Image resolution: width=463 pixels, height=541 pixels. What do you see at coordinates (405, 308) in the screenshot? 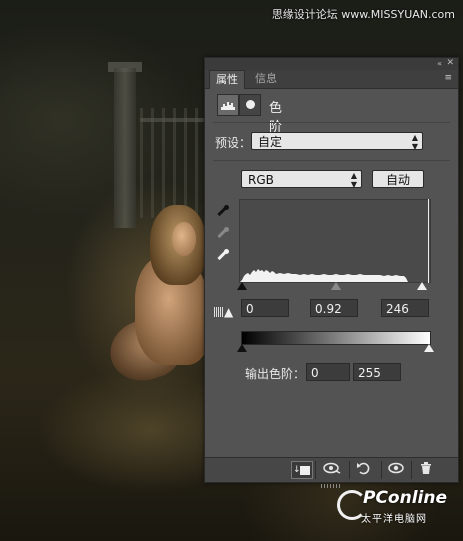
I see `input-white-field: 246` at bounding box center [405, 308].